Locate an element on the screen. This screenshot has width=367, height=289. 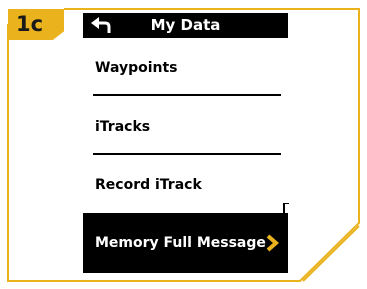
page-title: My Data is located at coordinates (185, 25).